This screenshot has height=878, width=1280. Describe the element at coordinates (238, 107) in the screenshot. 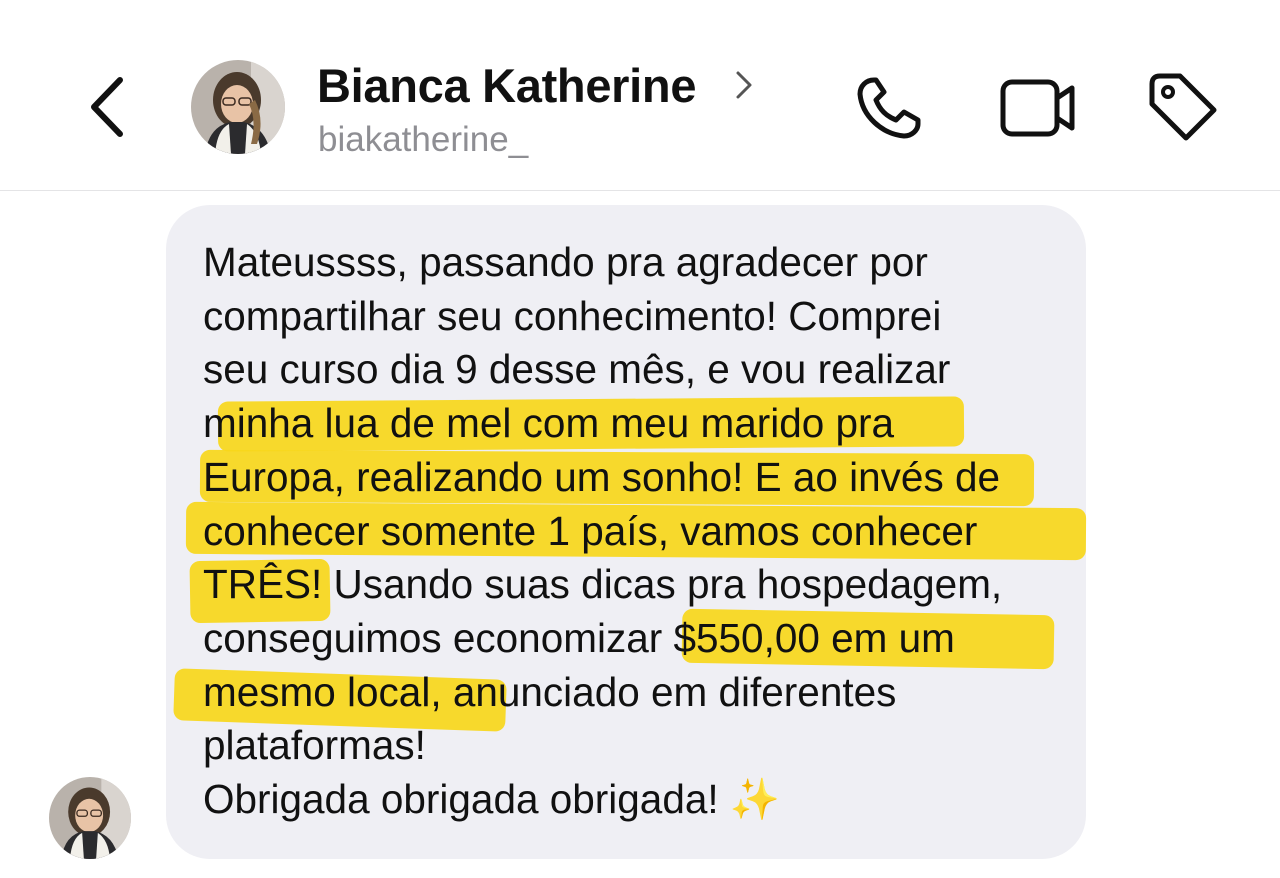

I see `contact-avatar` at that location.